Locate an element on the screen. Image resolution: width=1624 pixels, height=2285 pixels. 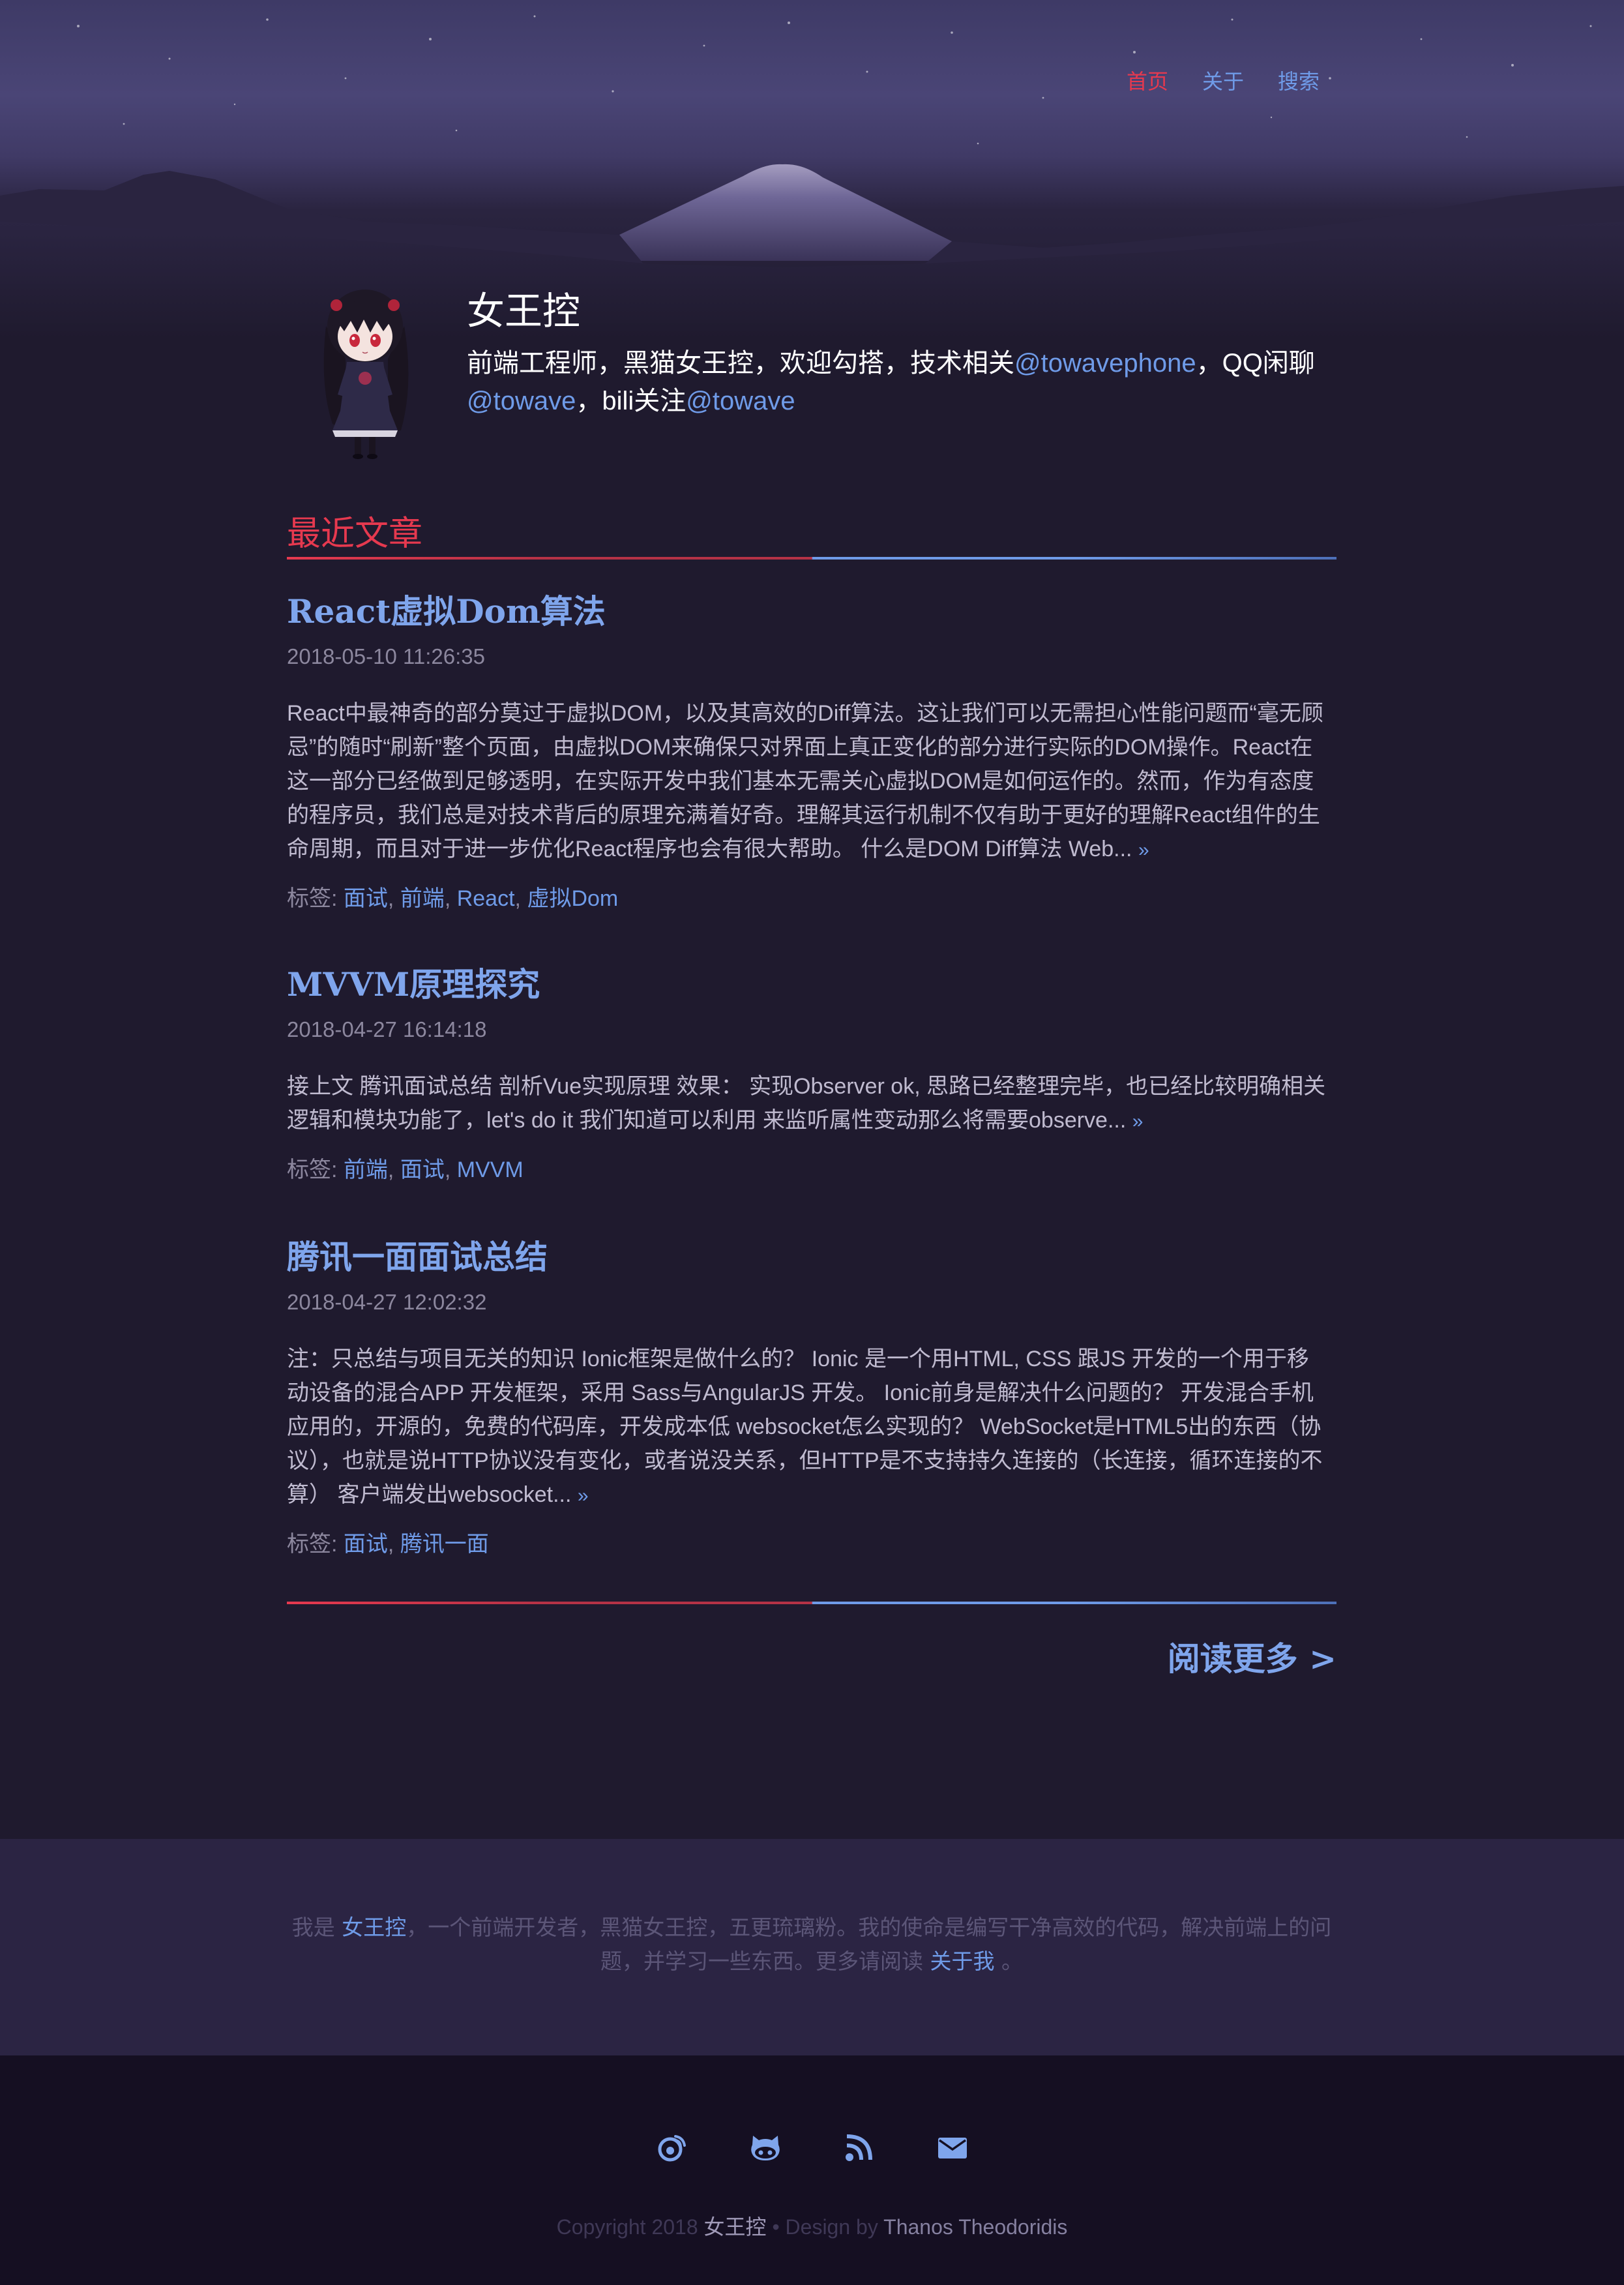
tag-link: React is located at coordinates (486, 898).